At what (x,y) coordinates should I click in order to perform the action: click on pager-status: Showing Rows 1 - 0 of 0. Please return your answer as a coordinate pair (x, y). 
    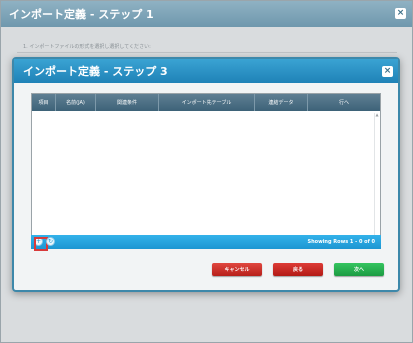
    Looking at the image, I should click on (341, 242).